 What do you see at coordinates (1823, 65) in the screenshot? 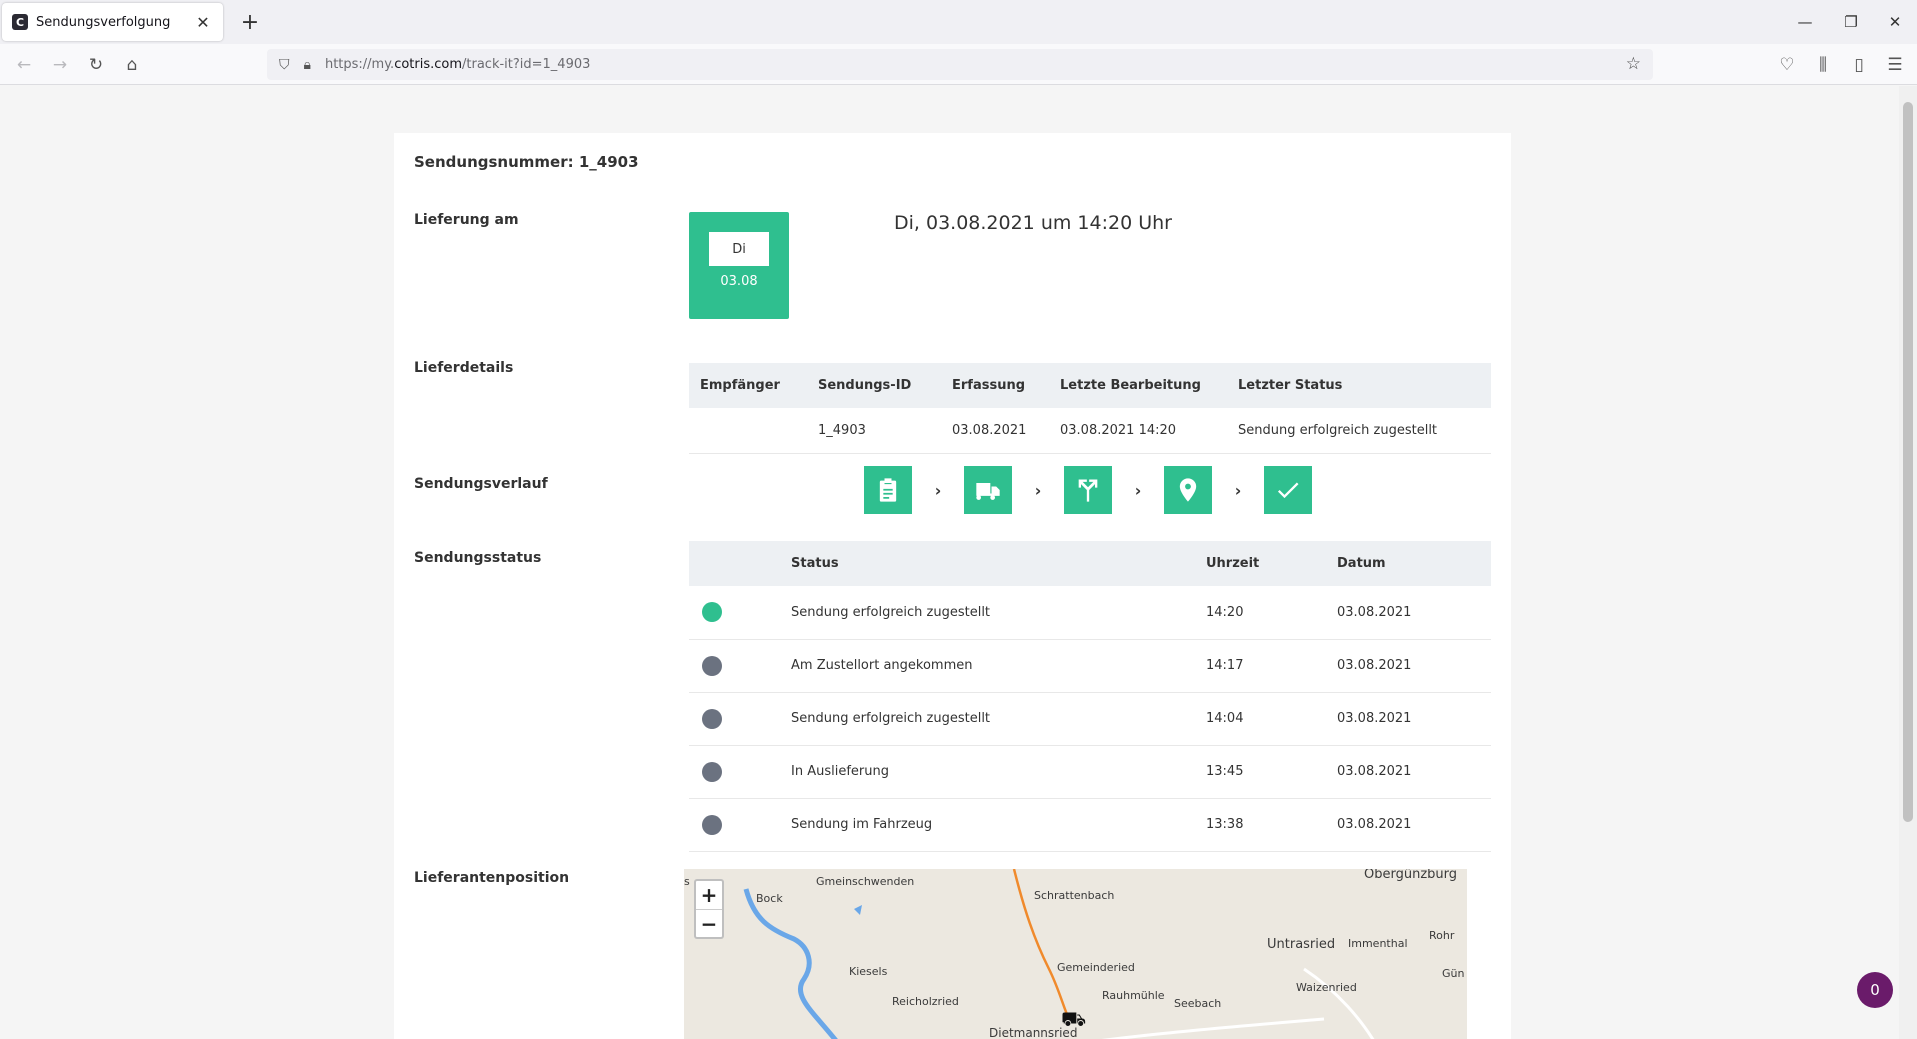
I see `library-icon: ⫼` at bounding box center [1823, 65].